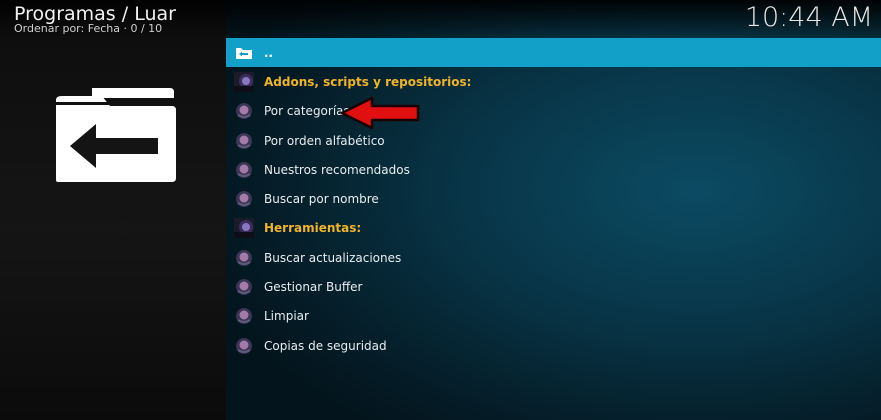 The height and width of the screenshot is (420, 881). I want to click on list-item-label: Gestionar Buffer, so click(313, 287).